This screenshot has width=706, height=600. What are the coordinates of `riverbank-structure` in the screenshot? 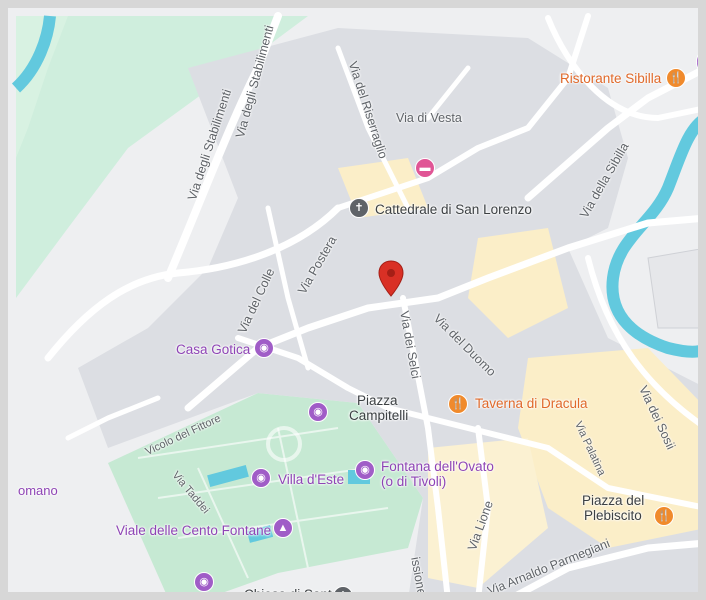 It's located at (672, 288).